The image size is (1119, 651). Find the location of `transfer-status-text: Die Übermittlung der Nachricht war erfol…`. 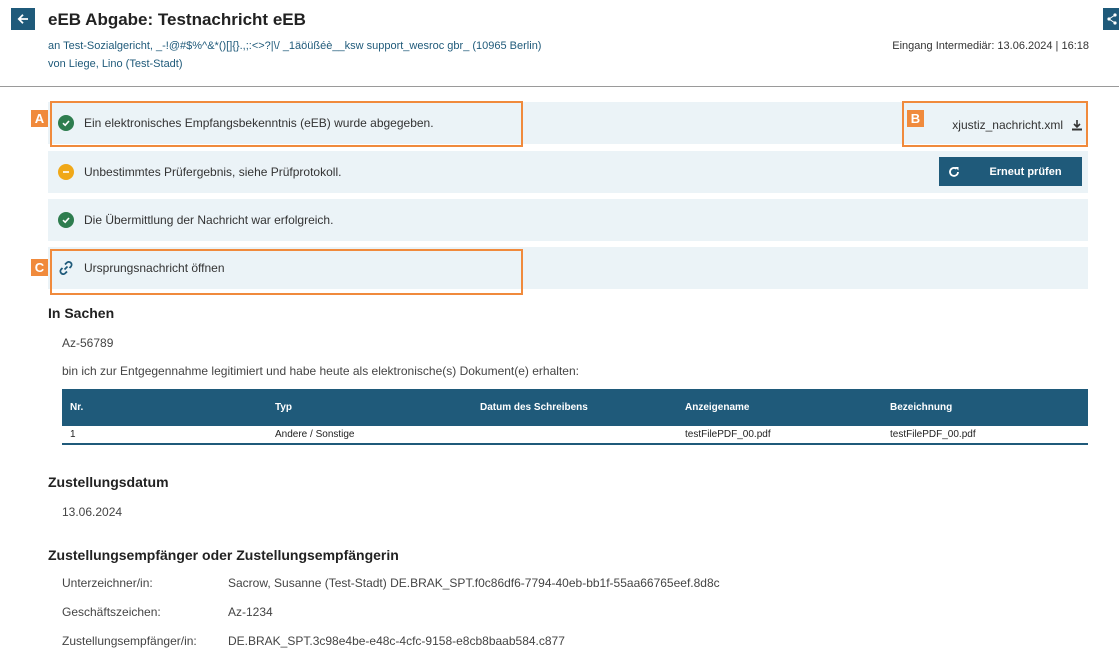

transfer-status-text: Die Übermittlung der Nachricht war erfol… is located at coordinates (209, 220).